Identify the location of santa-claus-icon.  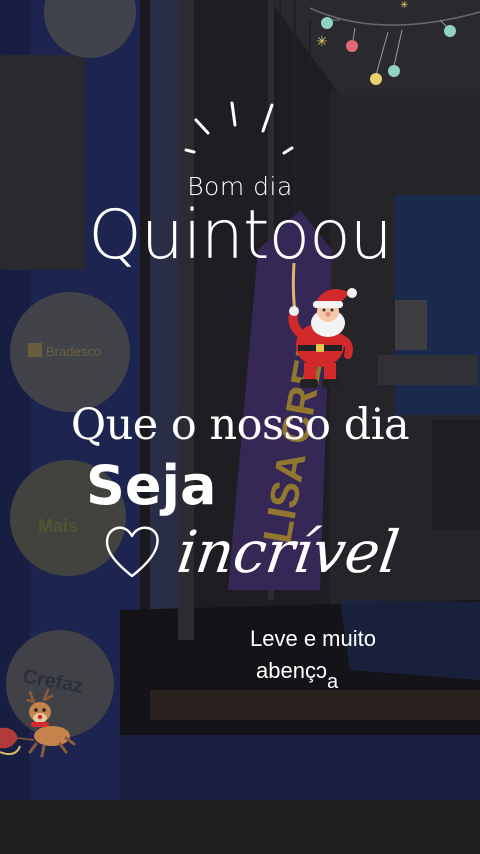
(322, 325).